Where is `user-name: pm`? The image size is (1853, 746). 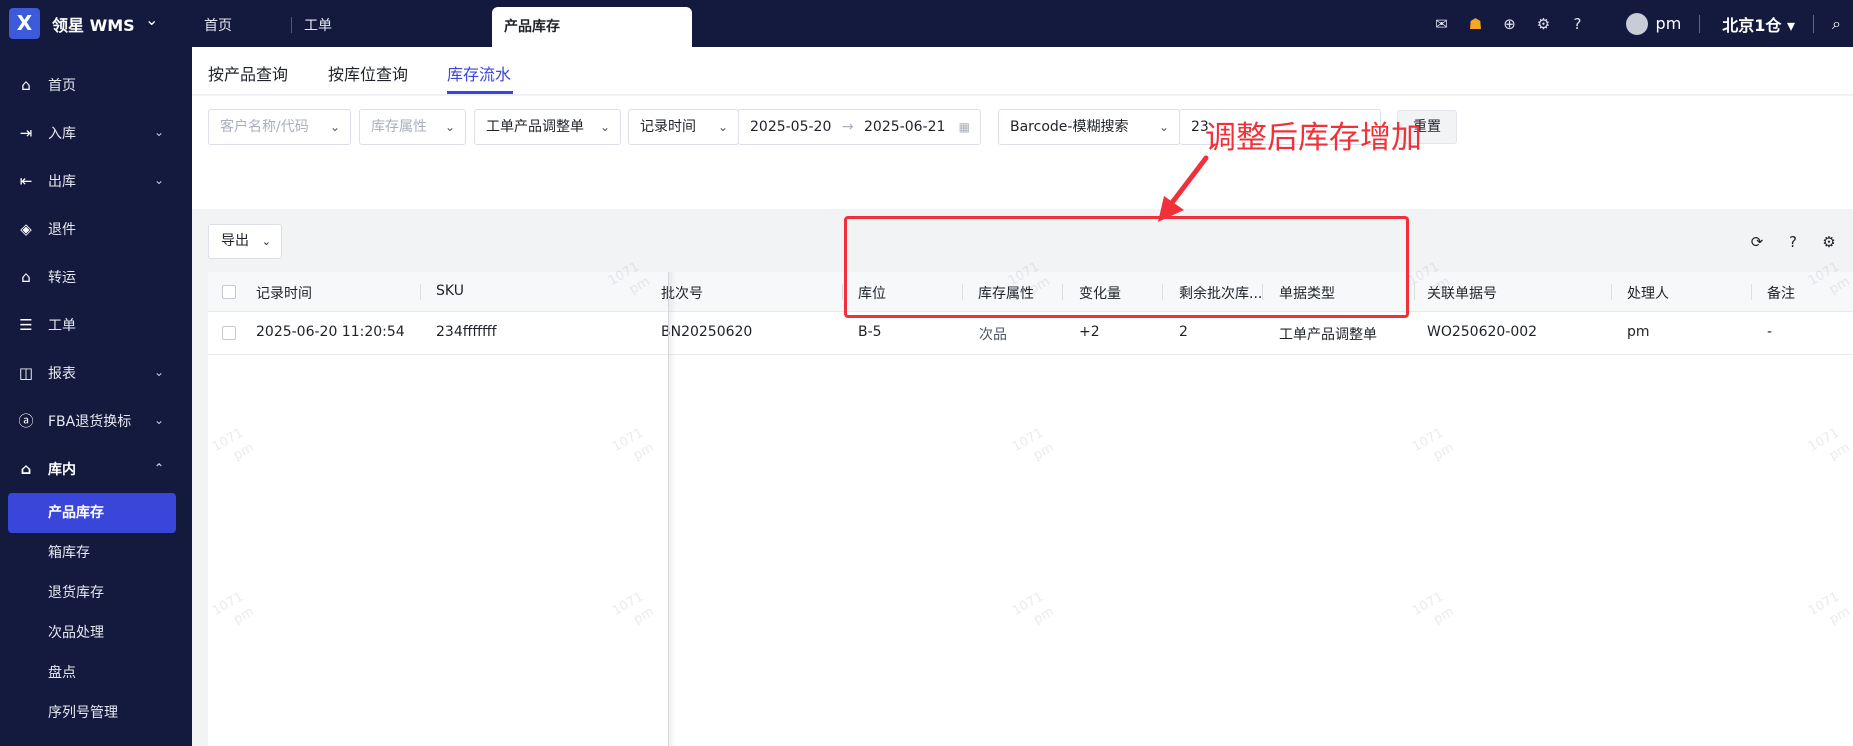
user-name: pm is located at coordinates (1668, 23).